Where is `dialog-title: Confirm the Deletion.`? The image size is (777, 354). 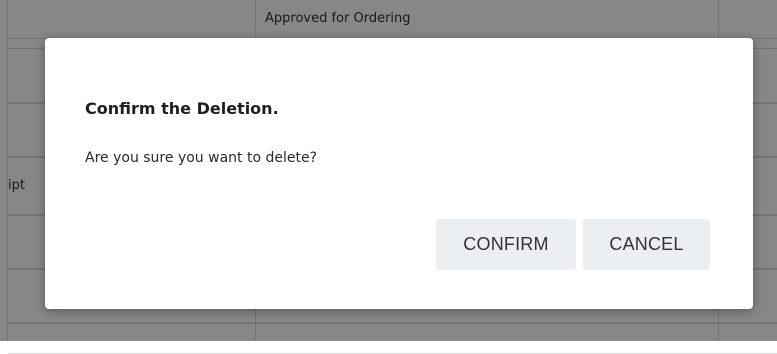
dialog-title: Confirm the Deletion. is located at coordinates (182, 108).